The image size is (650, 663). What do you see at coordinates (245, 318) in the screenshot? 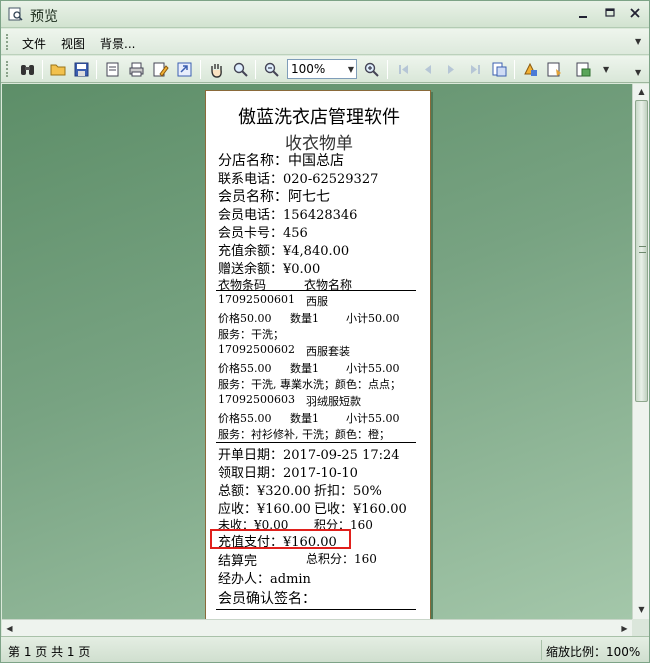
I see `item-price: 价格50.00` at bounding box center [245, 318].